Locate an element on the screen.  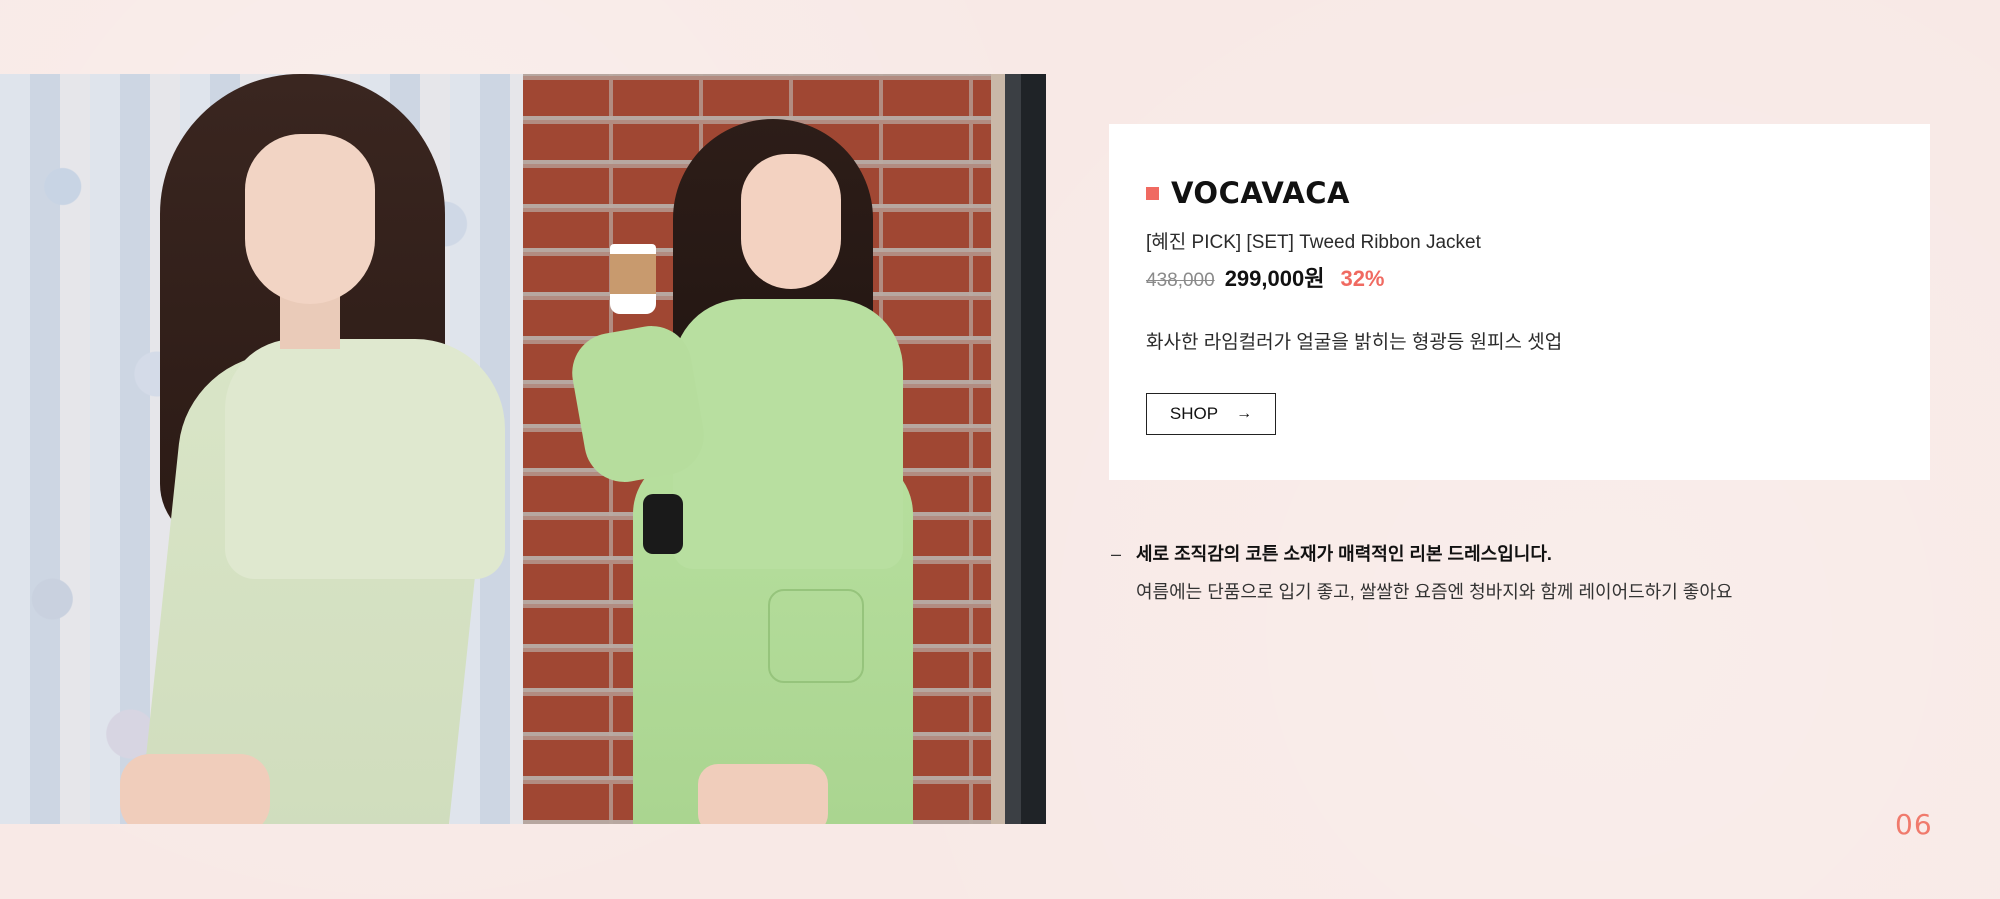
dress-pocket is located at coordinates (816, 636).